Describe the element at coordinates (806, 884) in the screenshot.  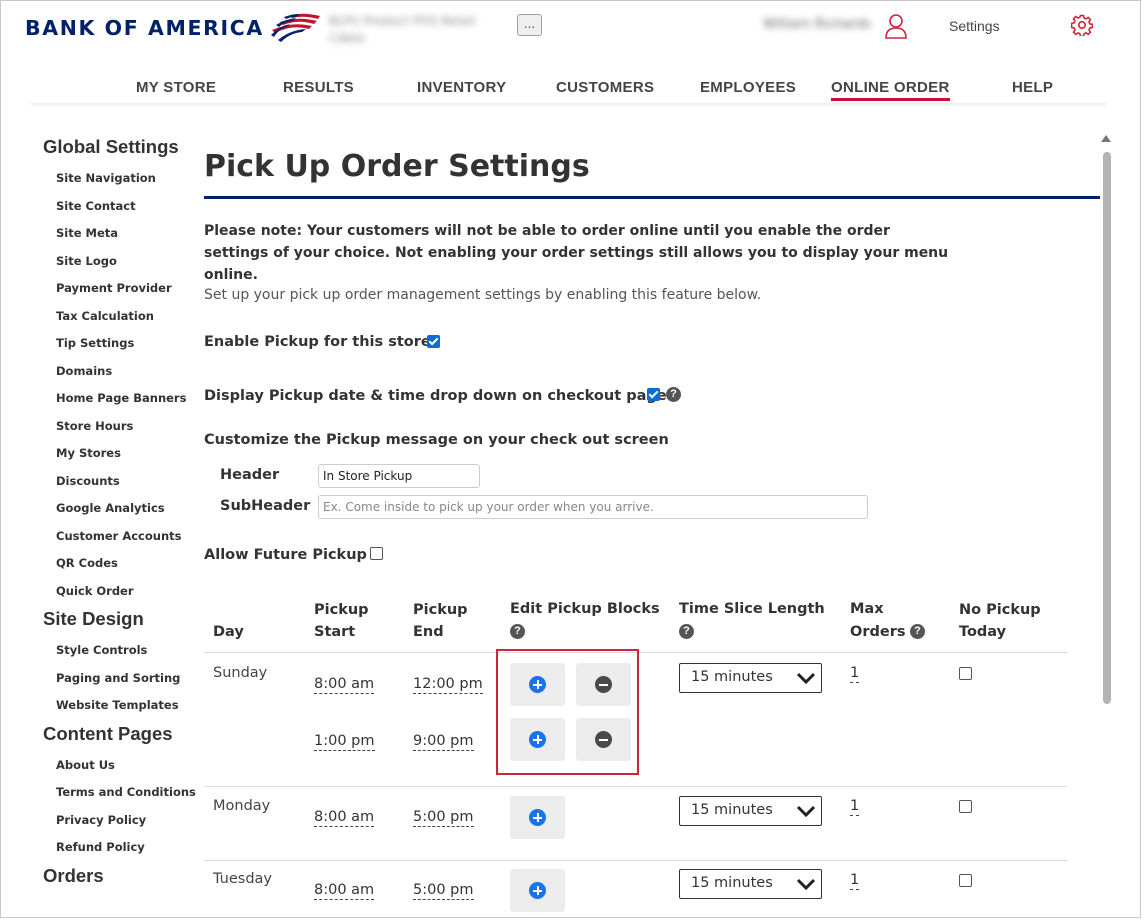
I see `chevron-down-icon` at that location.